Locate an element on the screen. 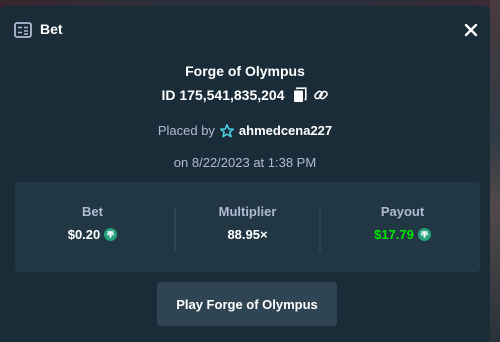 The width and height of the screenshot is (500, 342). payout-stat: Payout $17.79 is located at coordinates (402, 227).